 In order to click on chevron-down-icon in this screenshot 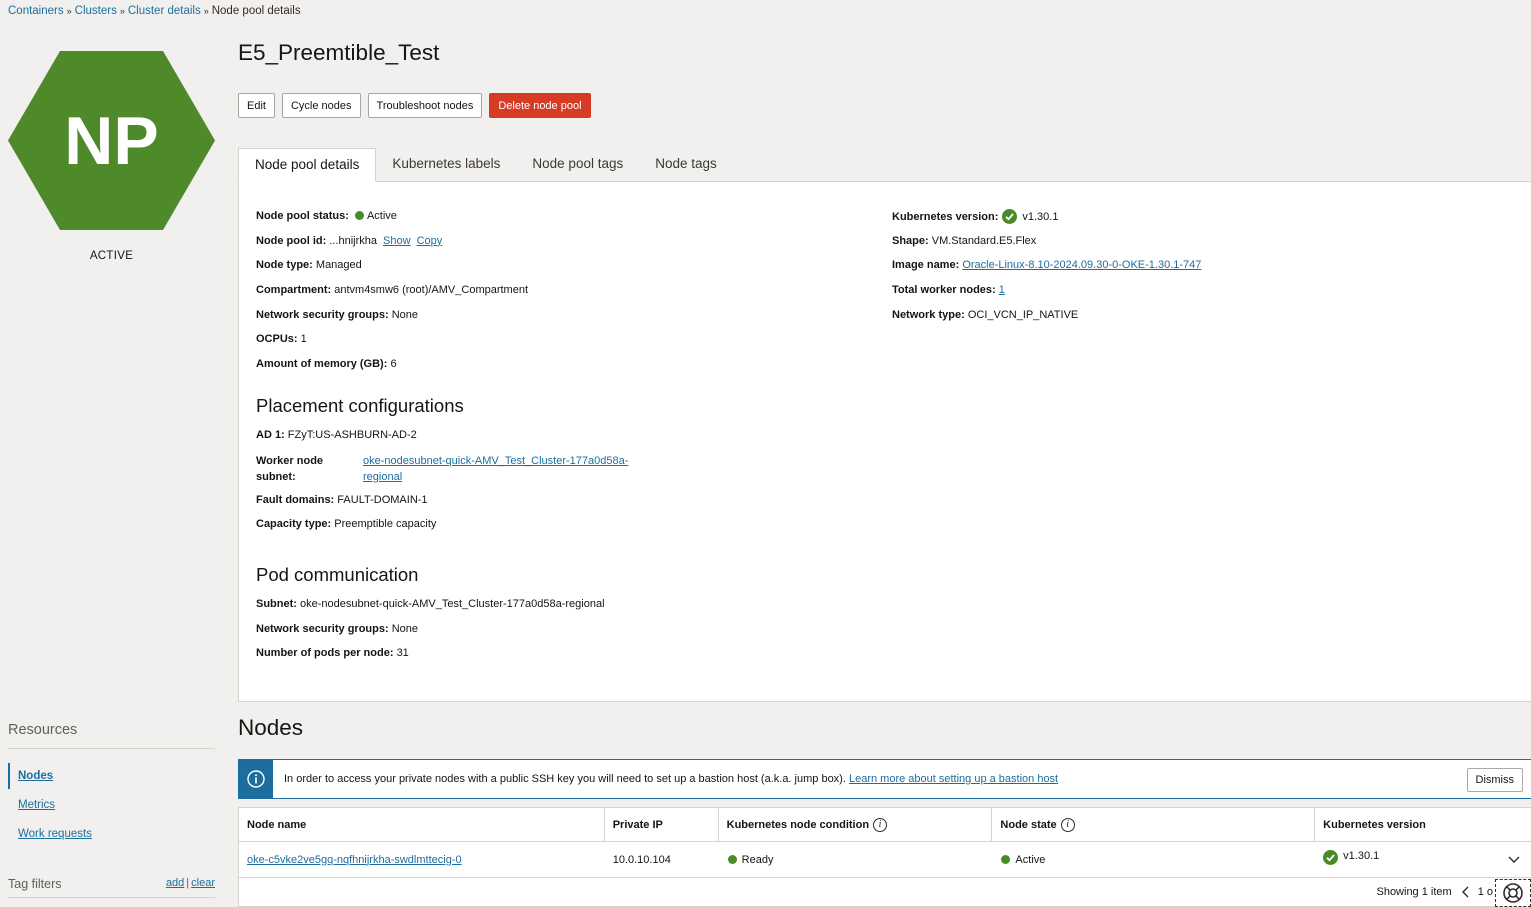, I will do `click(1514, 859)`.